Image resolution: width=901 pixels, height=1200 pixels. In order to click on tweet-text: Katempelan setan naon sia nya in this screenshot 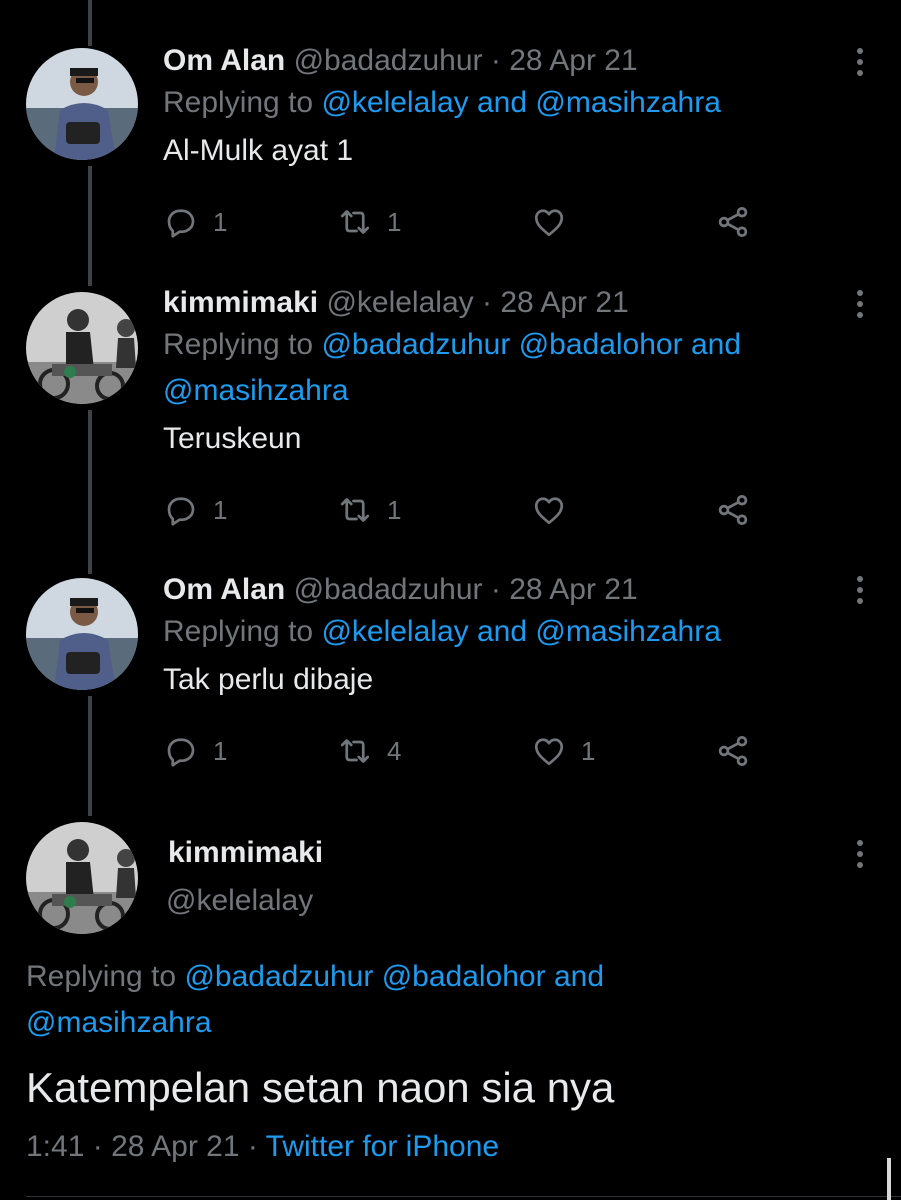, I will do `click(320, 1087)`.